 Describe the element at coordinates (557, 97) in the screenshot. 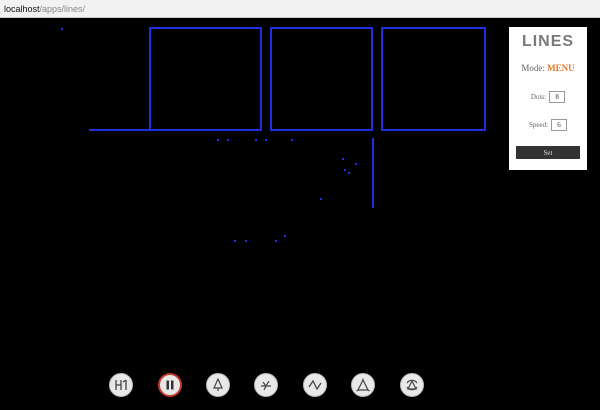

I see `dots-input` at that location.